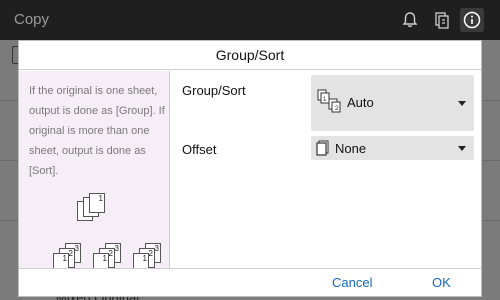 The height and width of the screenshot is (300, 500). What do you see at coordinates (410, 20) in the screenshot?
I see `bell-icon` at bounding box center [410, 20].